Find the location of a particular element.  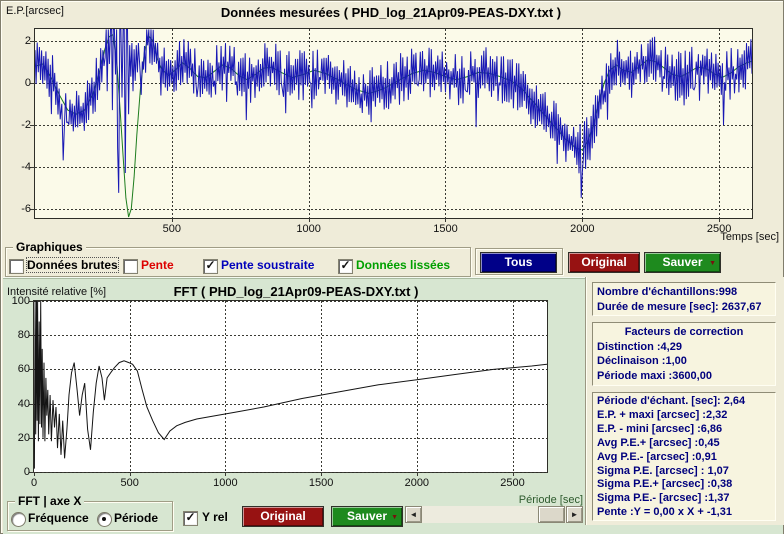

stat-periode-echant: Période d'échant. [sec]: 2,64 is located at coordinates (671, 401).